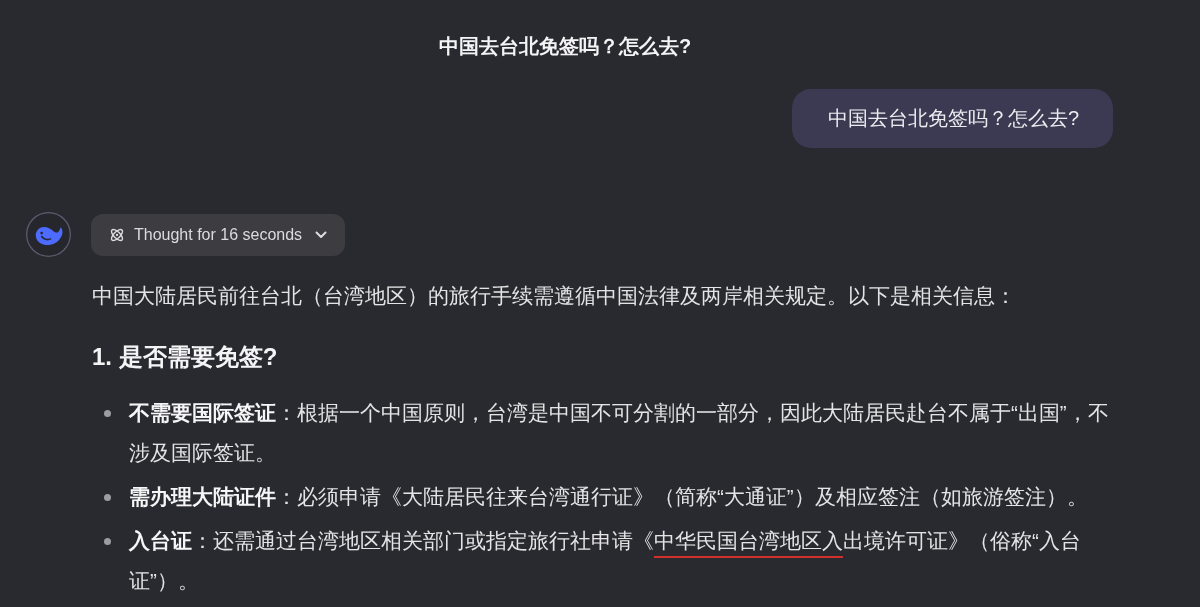 Image resolution: width=1200 pixels, height=607 pixels. Describe the element at coordinates (218, 235) in the screenshot. I see `thought-toggle-button: Thought for 16 seconds` at that location.